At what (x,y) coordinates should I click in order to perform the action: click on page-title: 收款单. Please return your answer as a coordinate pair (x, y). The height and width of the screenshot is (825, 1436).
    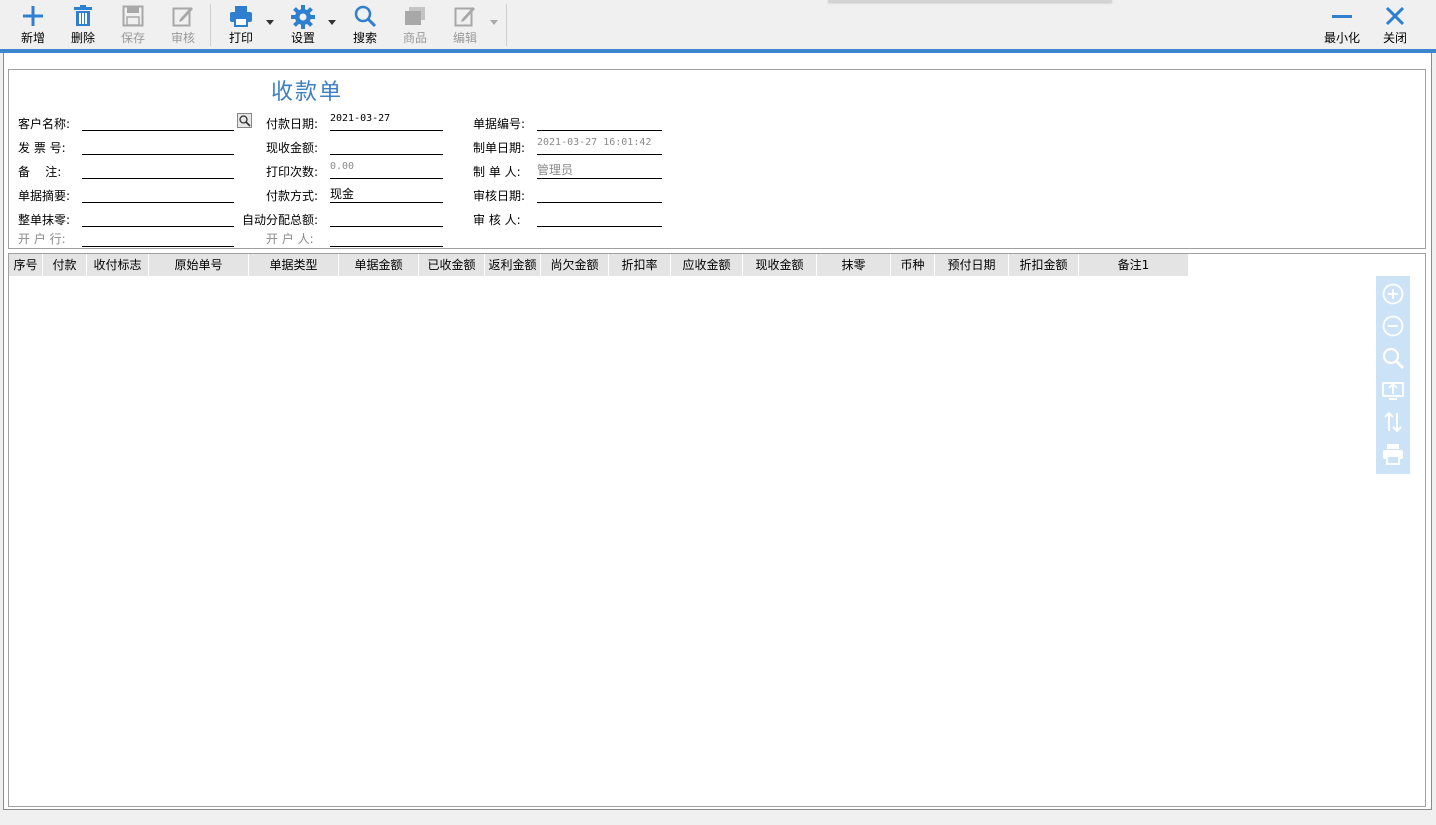
    Looking at the image, I should click on (307, 92).